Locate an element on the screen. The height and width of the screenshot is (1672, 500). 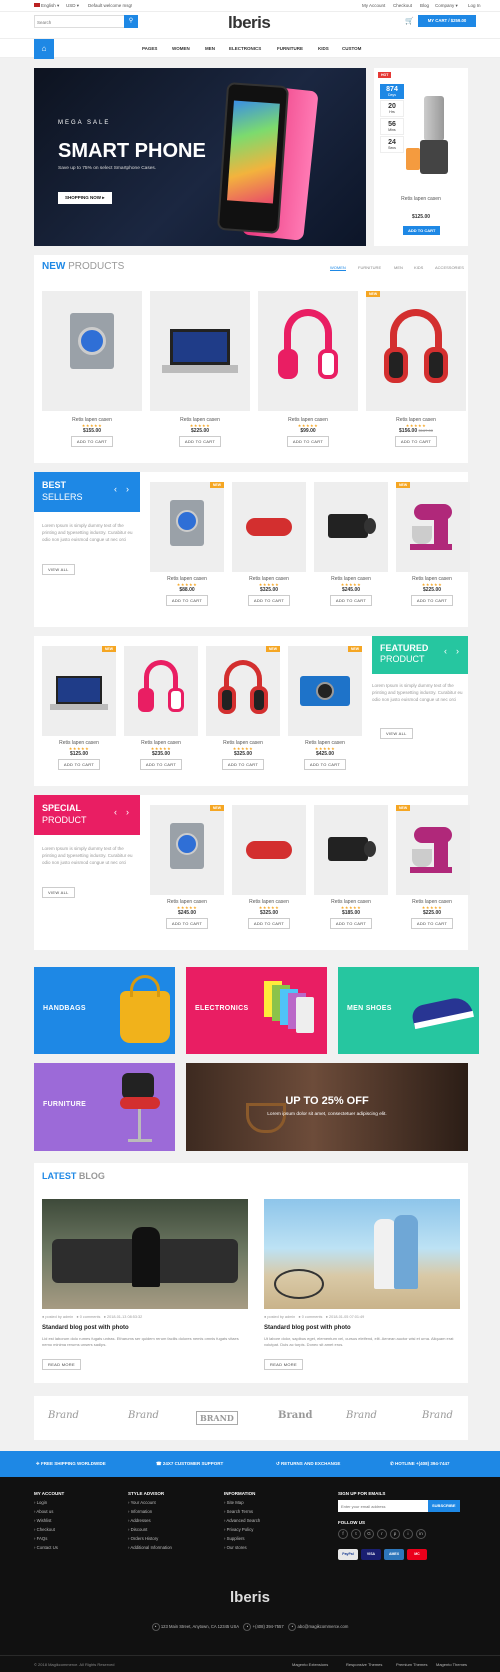
footer-bottom-link: Responsive Themes is located at coordinates (364, 1664).